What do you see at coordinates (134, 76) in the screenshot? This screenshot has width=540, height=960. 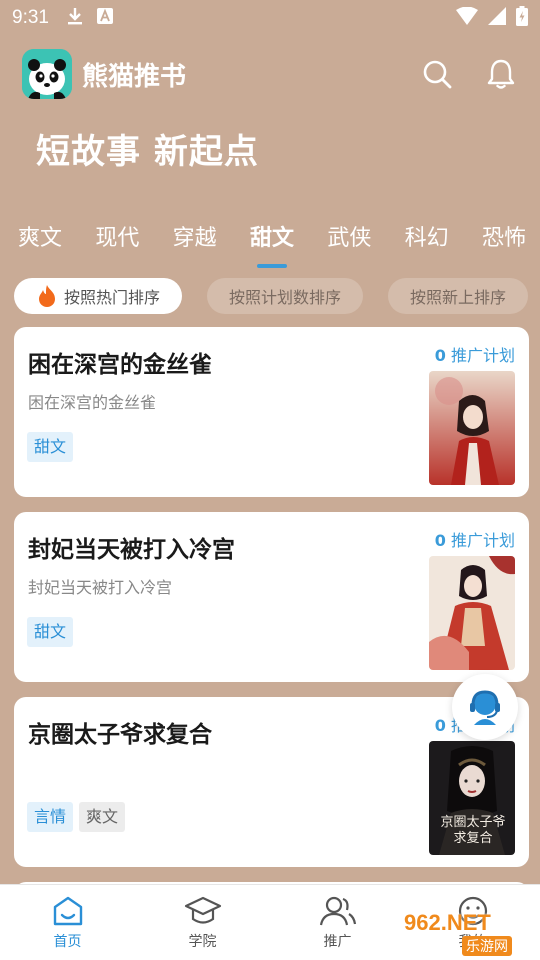 I see `app-title: 熊猫推书` at bounding box center [134, 76].